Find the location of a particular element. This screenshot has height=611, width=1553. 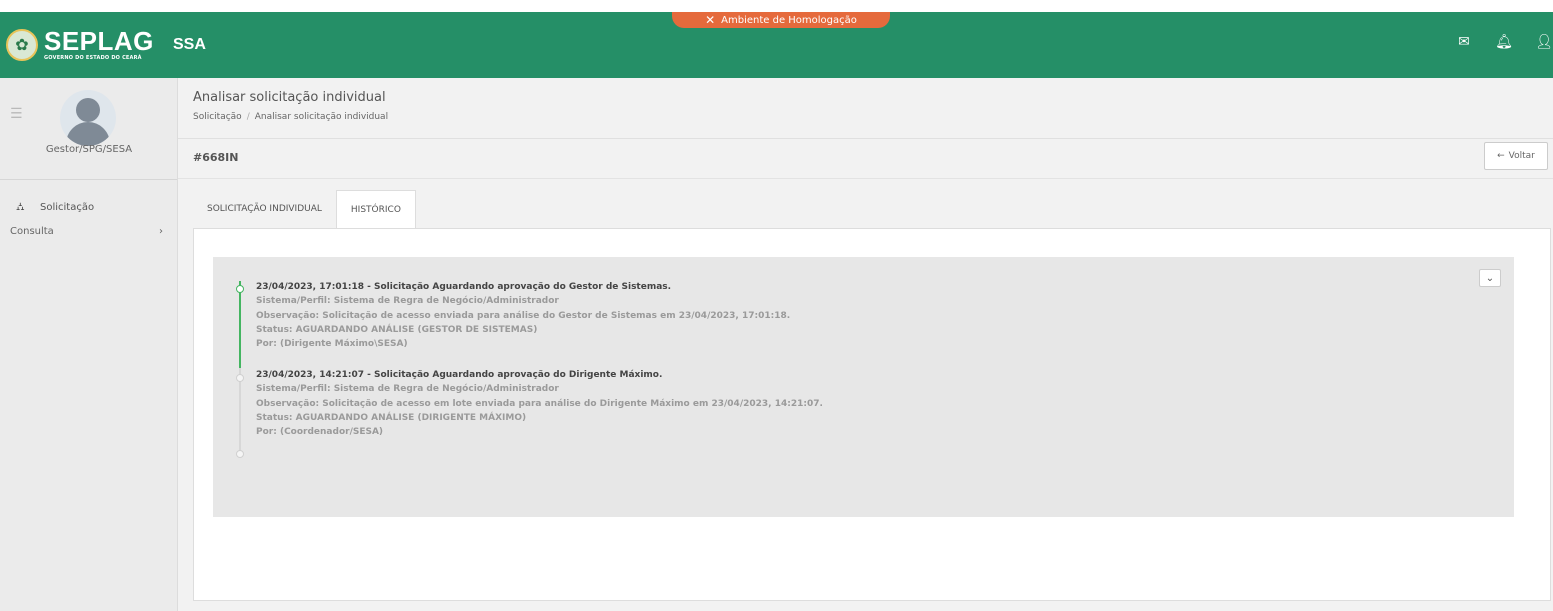

logo-title: SEPLAG is located at coordinates (99, 41).